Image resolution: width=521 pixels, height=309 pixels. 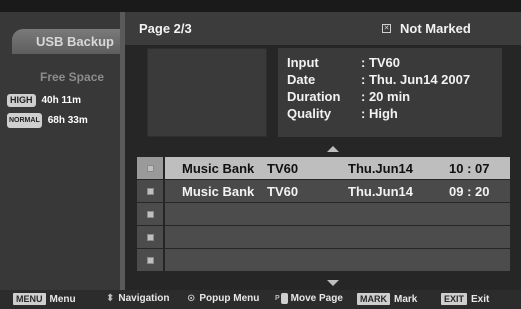 What do you see at coordinates (469, 168) in the screenshot?
I see `recording-time: 10 : 07` at bounding box center [469, 168].